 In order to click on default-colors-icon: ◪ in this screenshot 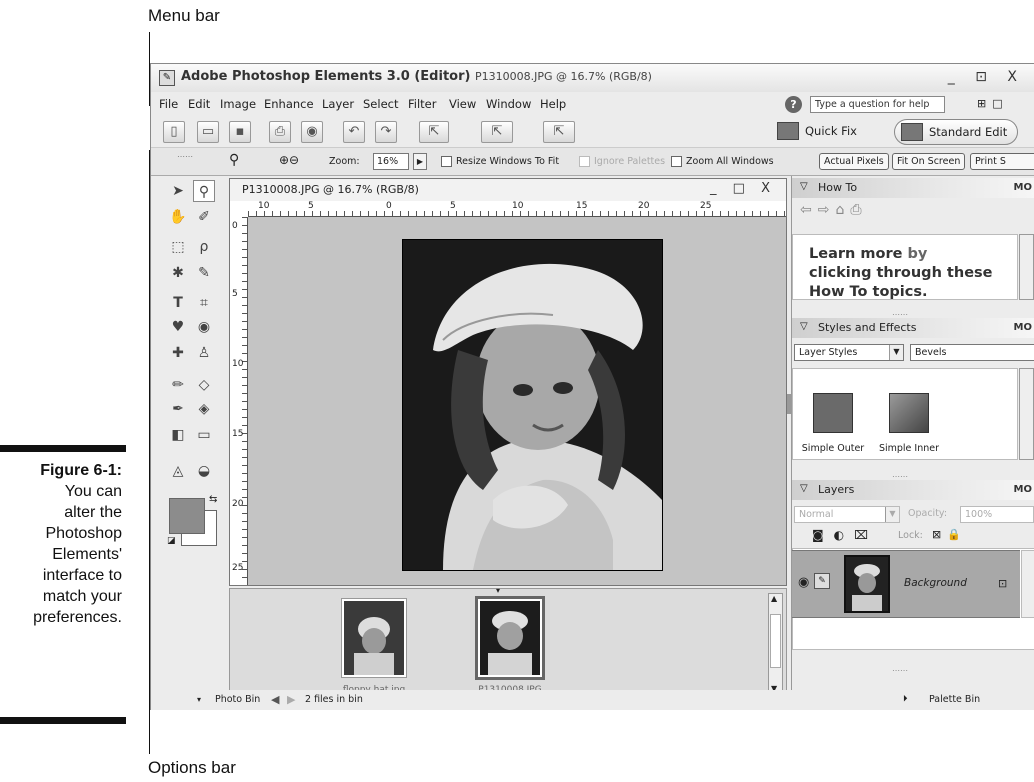, I will do `click(171, 541)`.